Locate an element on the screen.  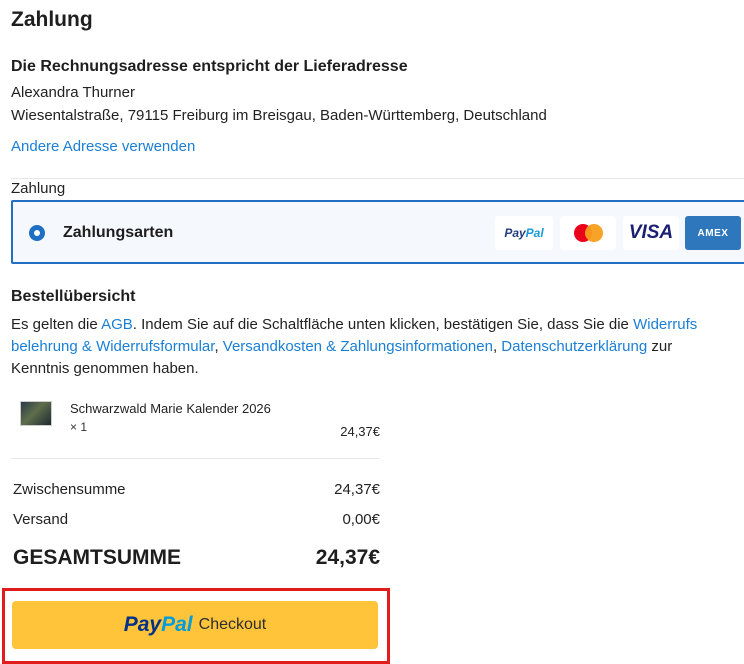
payment-section-label: Zahlung is located at coordinates (38, 188).